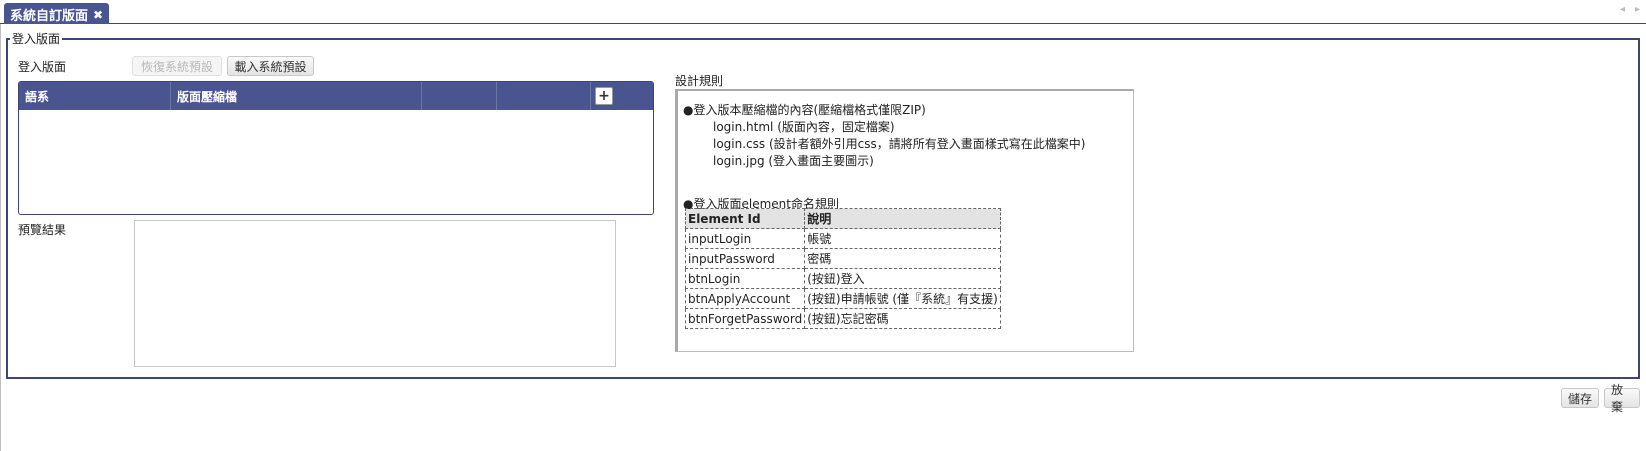  I want to click on table-row: btnApplyAccount (按鈕)申請帳號 (僅『系統』有支援), so click(842, 298).